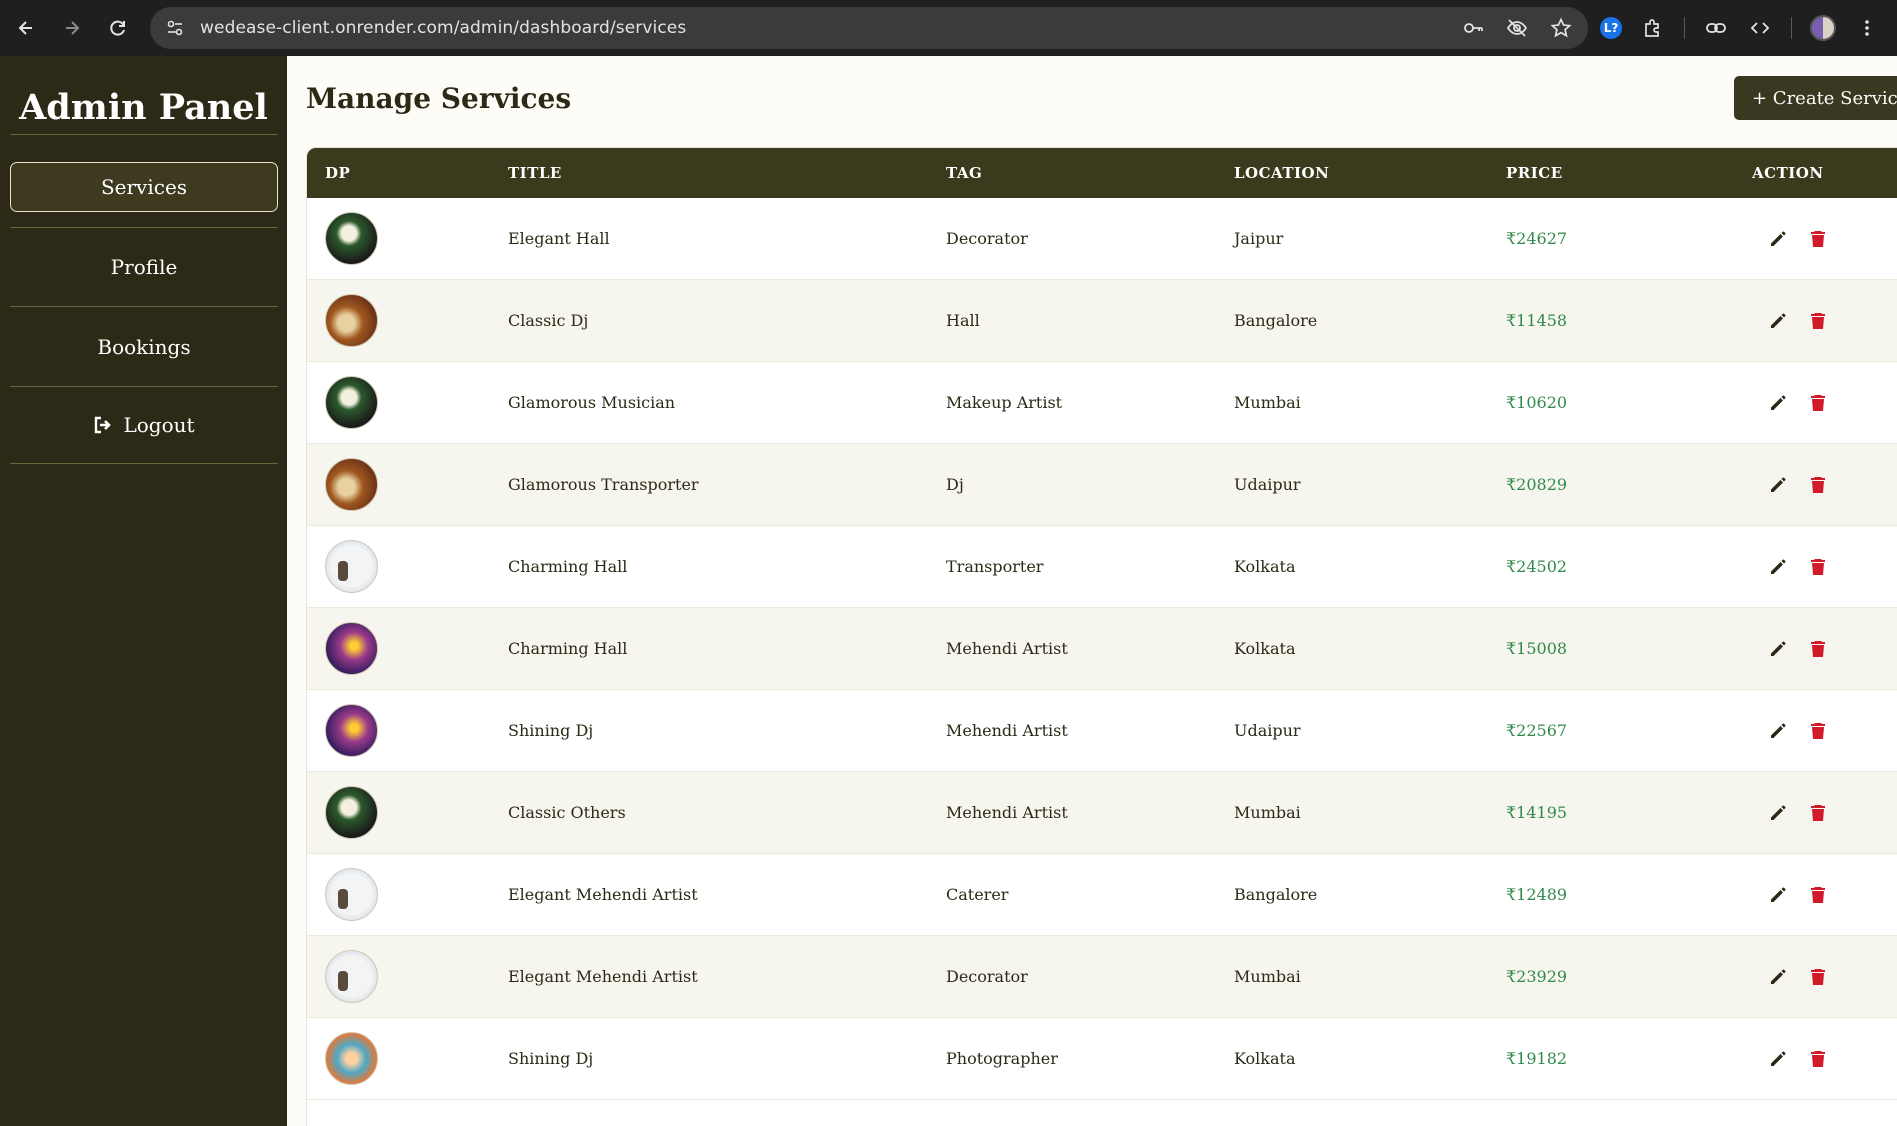 The height and width of the screenshot is (1126, 1897). What do you see at coordinates (1537, 320) in the screenshot?
I see `price-cell: ₹11458` at bounding box center [1537, 320].